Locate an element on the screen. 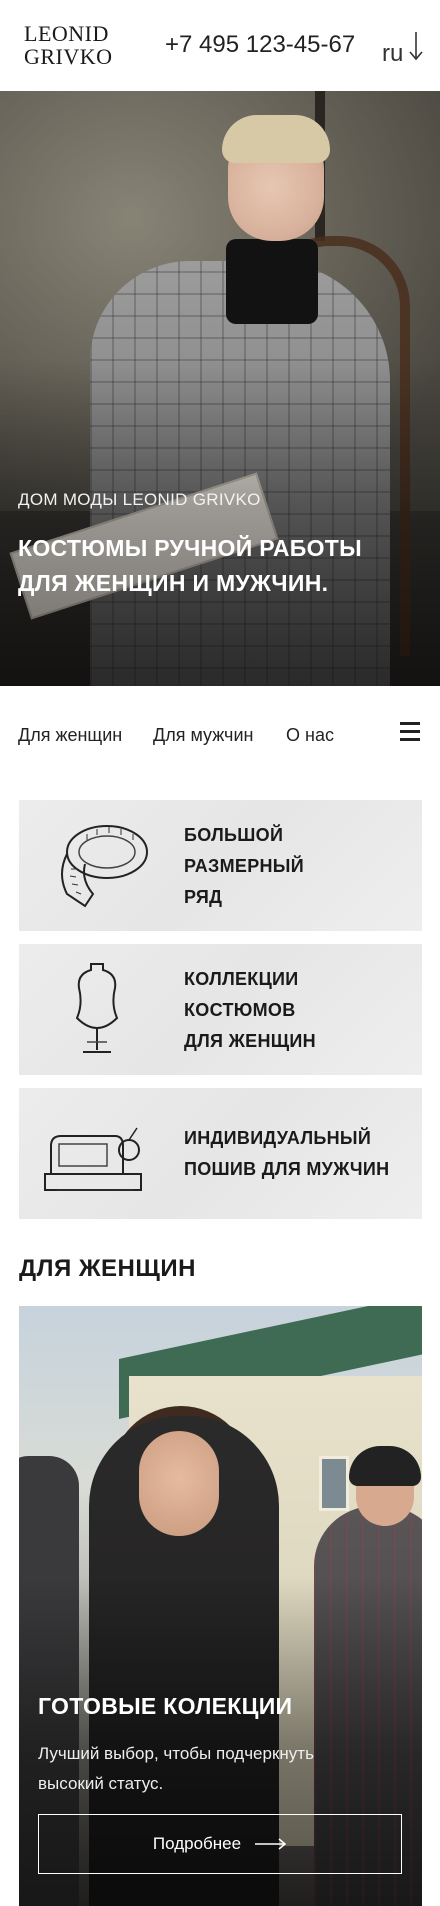 The width and height of the screenshot is (440, 1906). promo-title: ГОТОВЫЕ КОЛЕКЦИИ is located at coordinates (165, 1706).